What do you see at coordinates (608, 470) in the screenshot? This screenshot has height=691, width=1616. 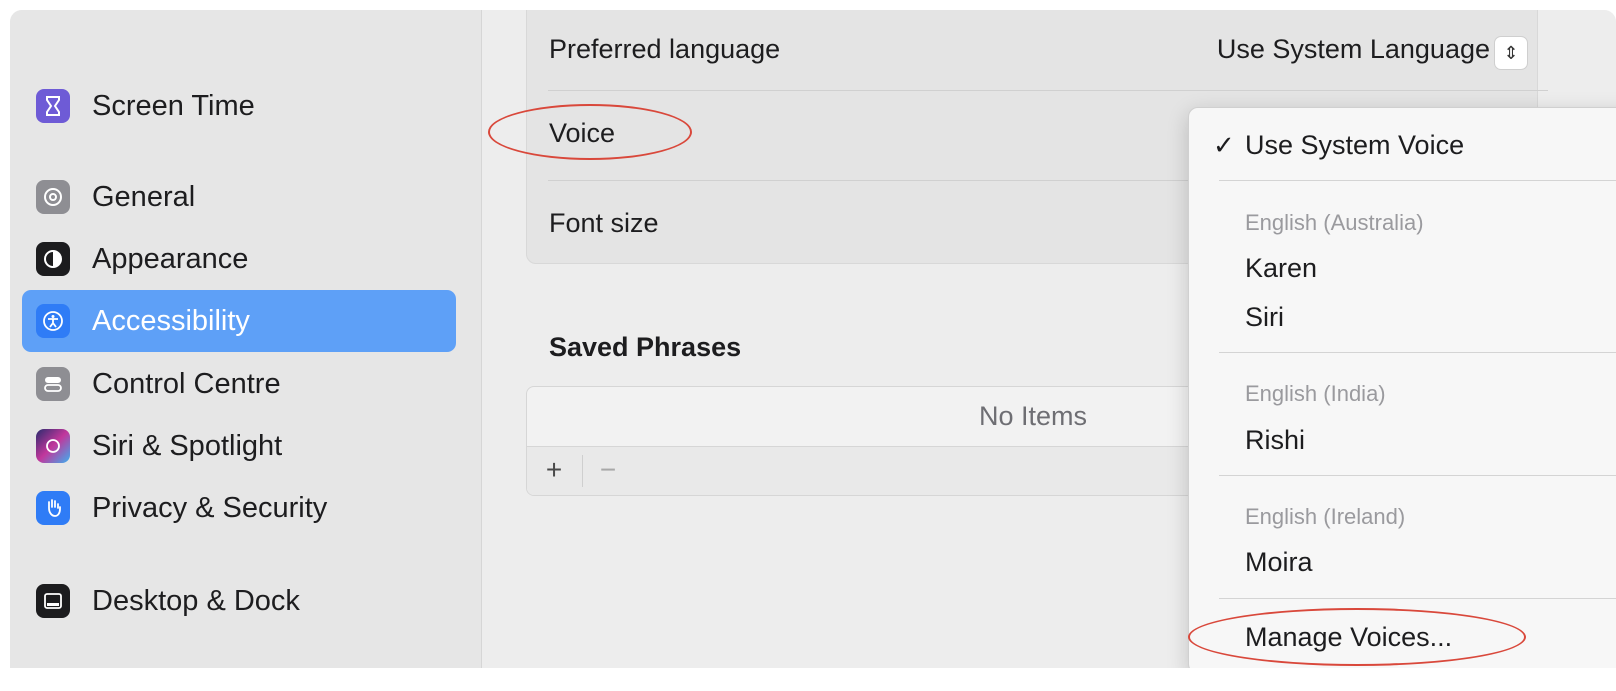 I see `remove-phrase-button: −` at bounding box center [608, 470].